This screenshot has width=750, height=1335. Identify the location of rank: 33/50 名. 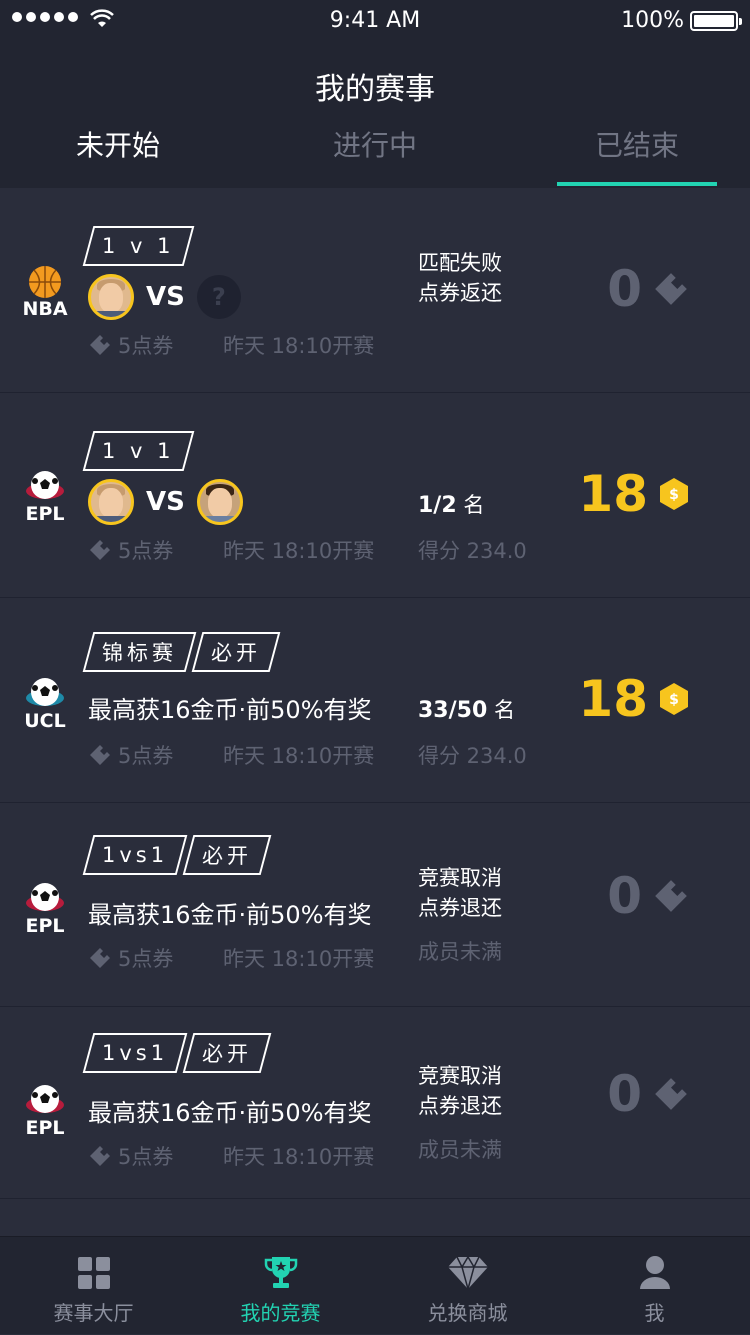
(466, 709).